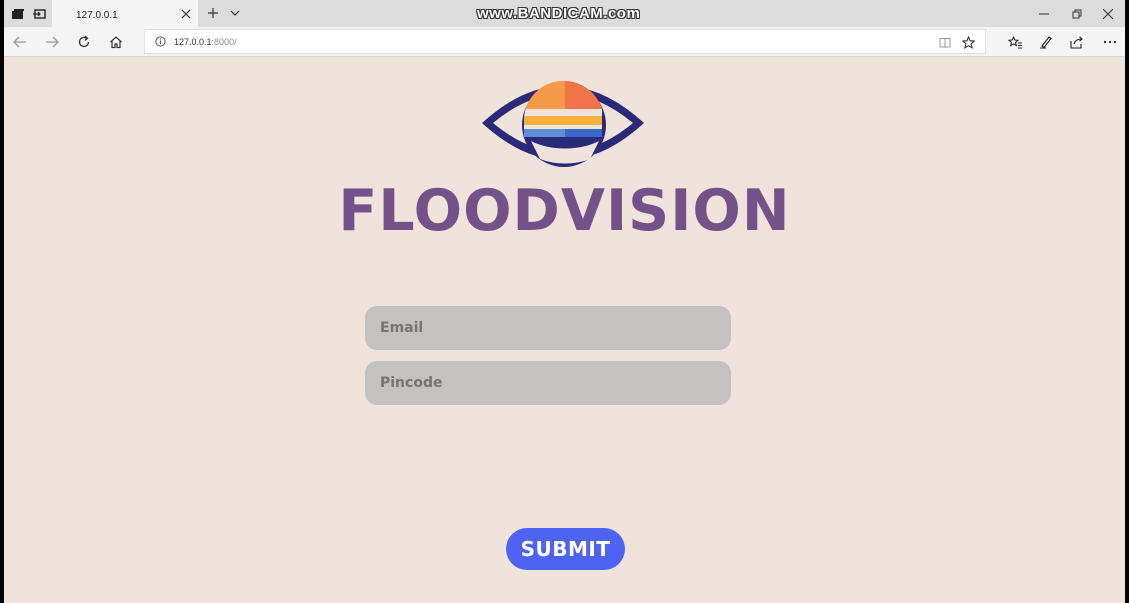 The width and height of the screenshot is (1129, 603). Describe the element at coordinates (84, 42) in the screenshot. I see `refresh-icon` at that location.